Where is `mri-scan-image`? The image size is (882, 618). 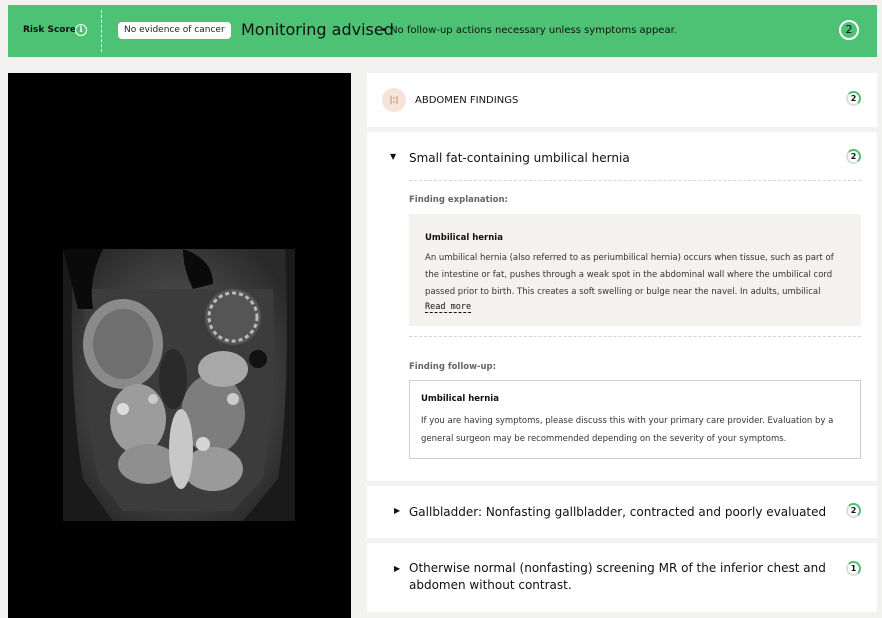 mri-scan-image is located at coordinates (179, 385).